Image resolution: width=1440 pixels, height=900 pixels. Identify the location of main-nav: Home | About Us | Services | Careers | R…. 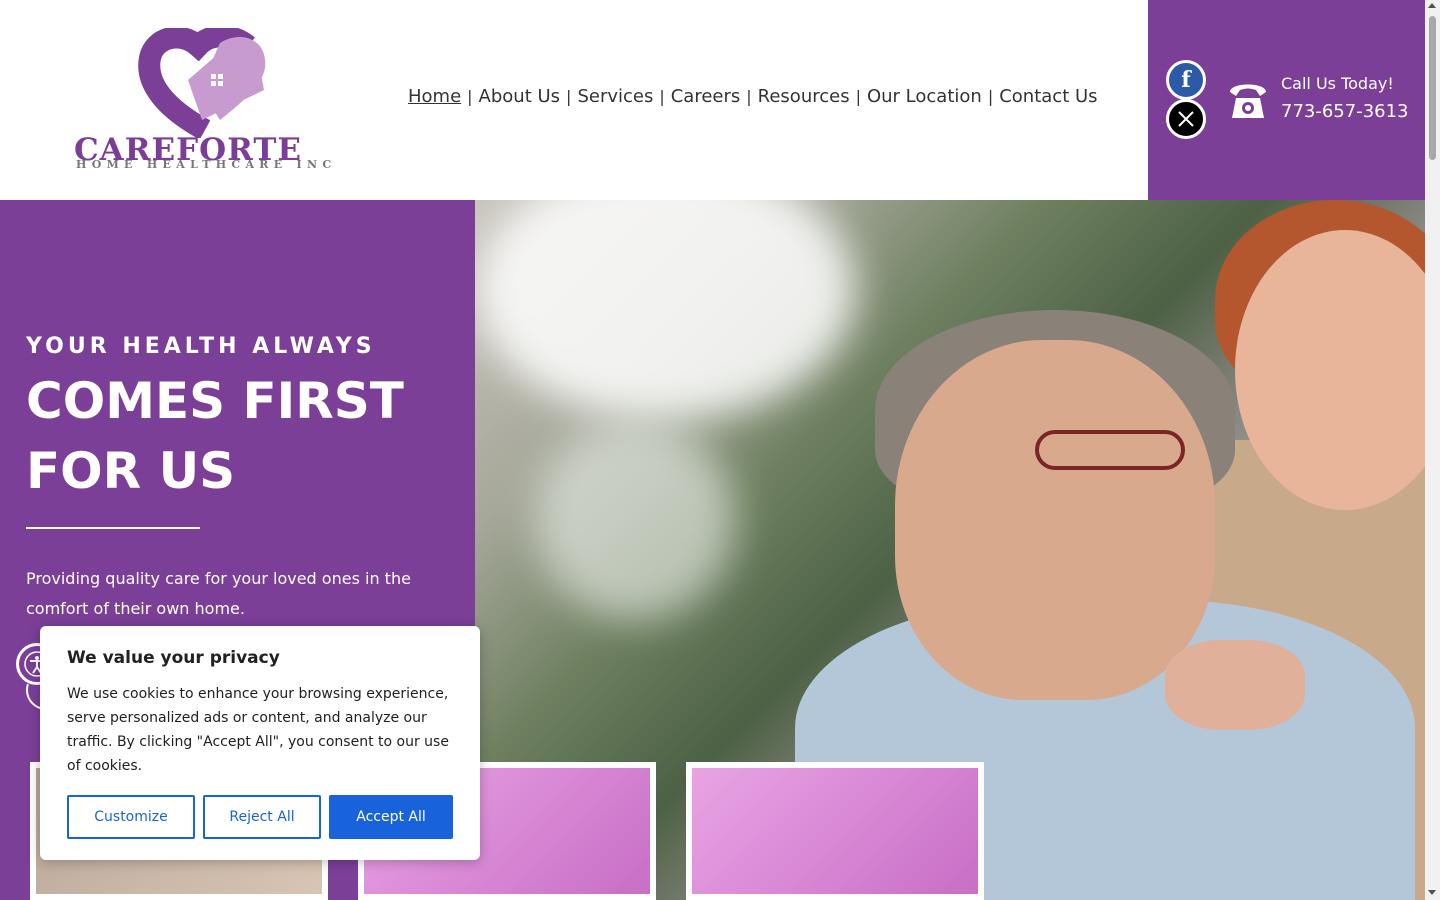
(753, 96).